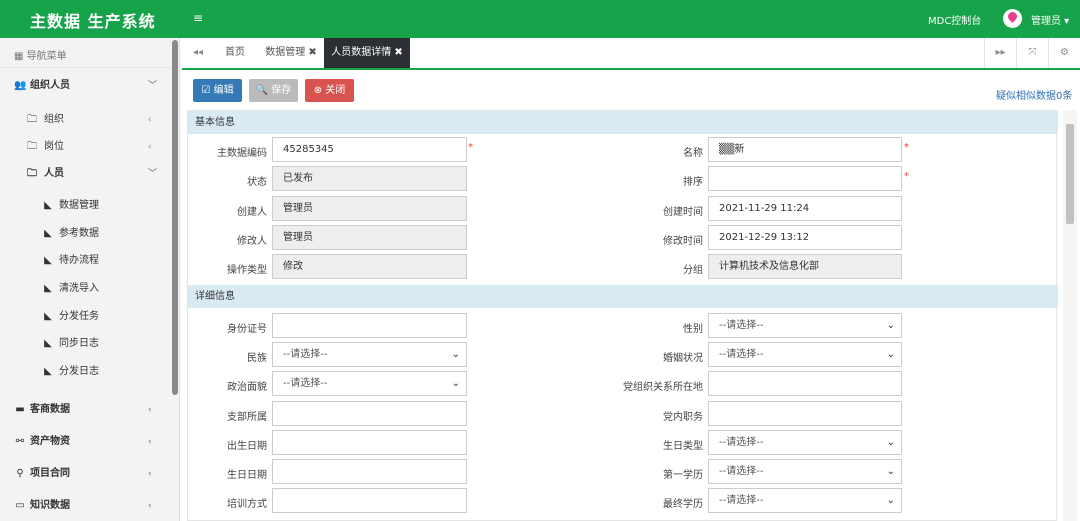  What do you see at coordinates (693, 329) in the screenshot?
I see `gender-label: 性别` at bounding box center [693, 329].